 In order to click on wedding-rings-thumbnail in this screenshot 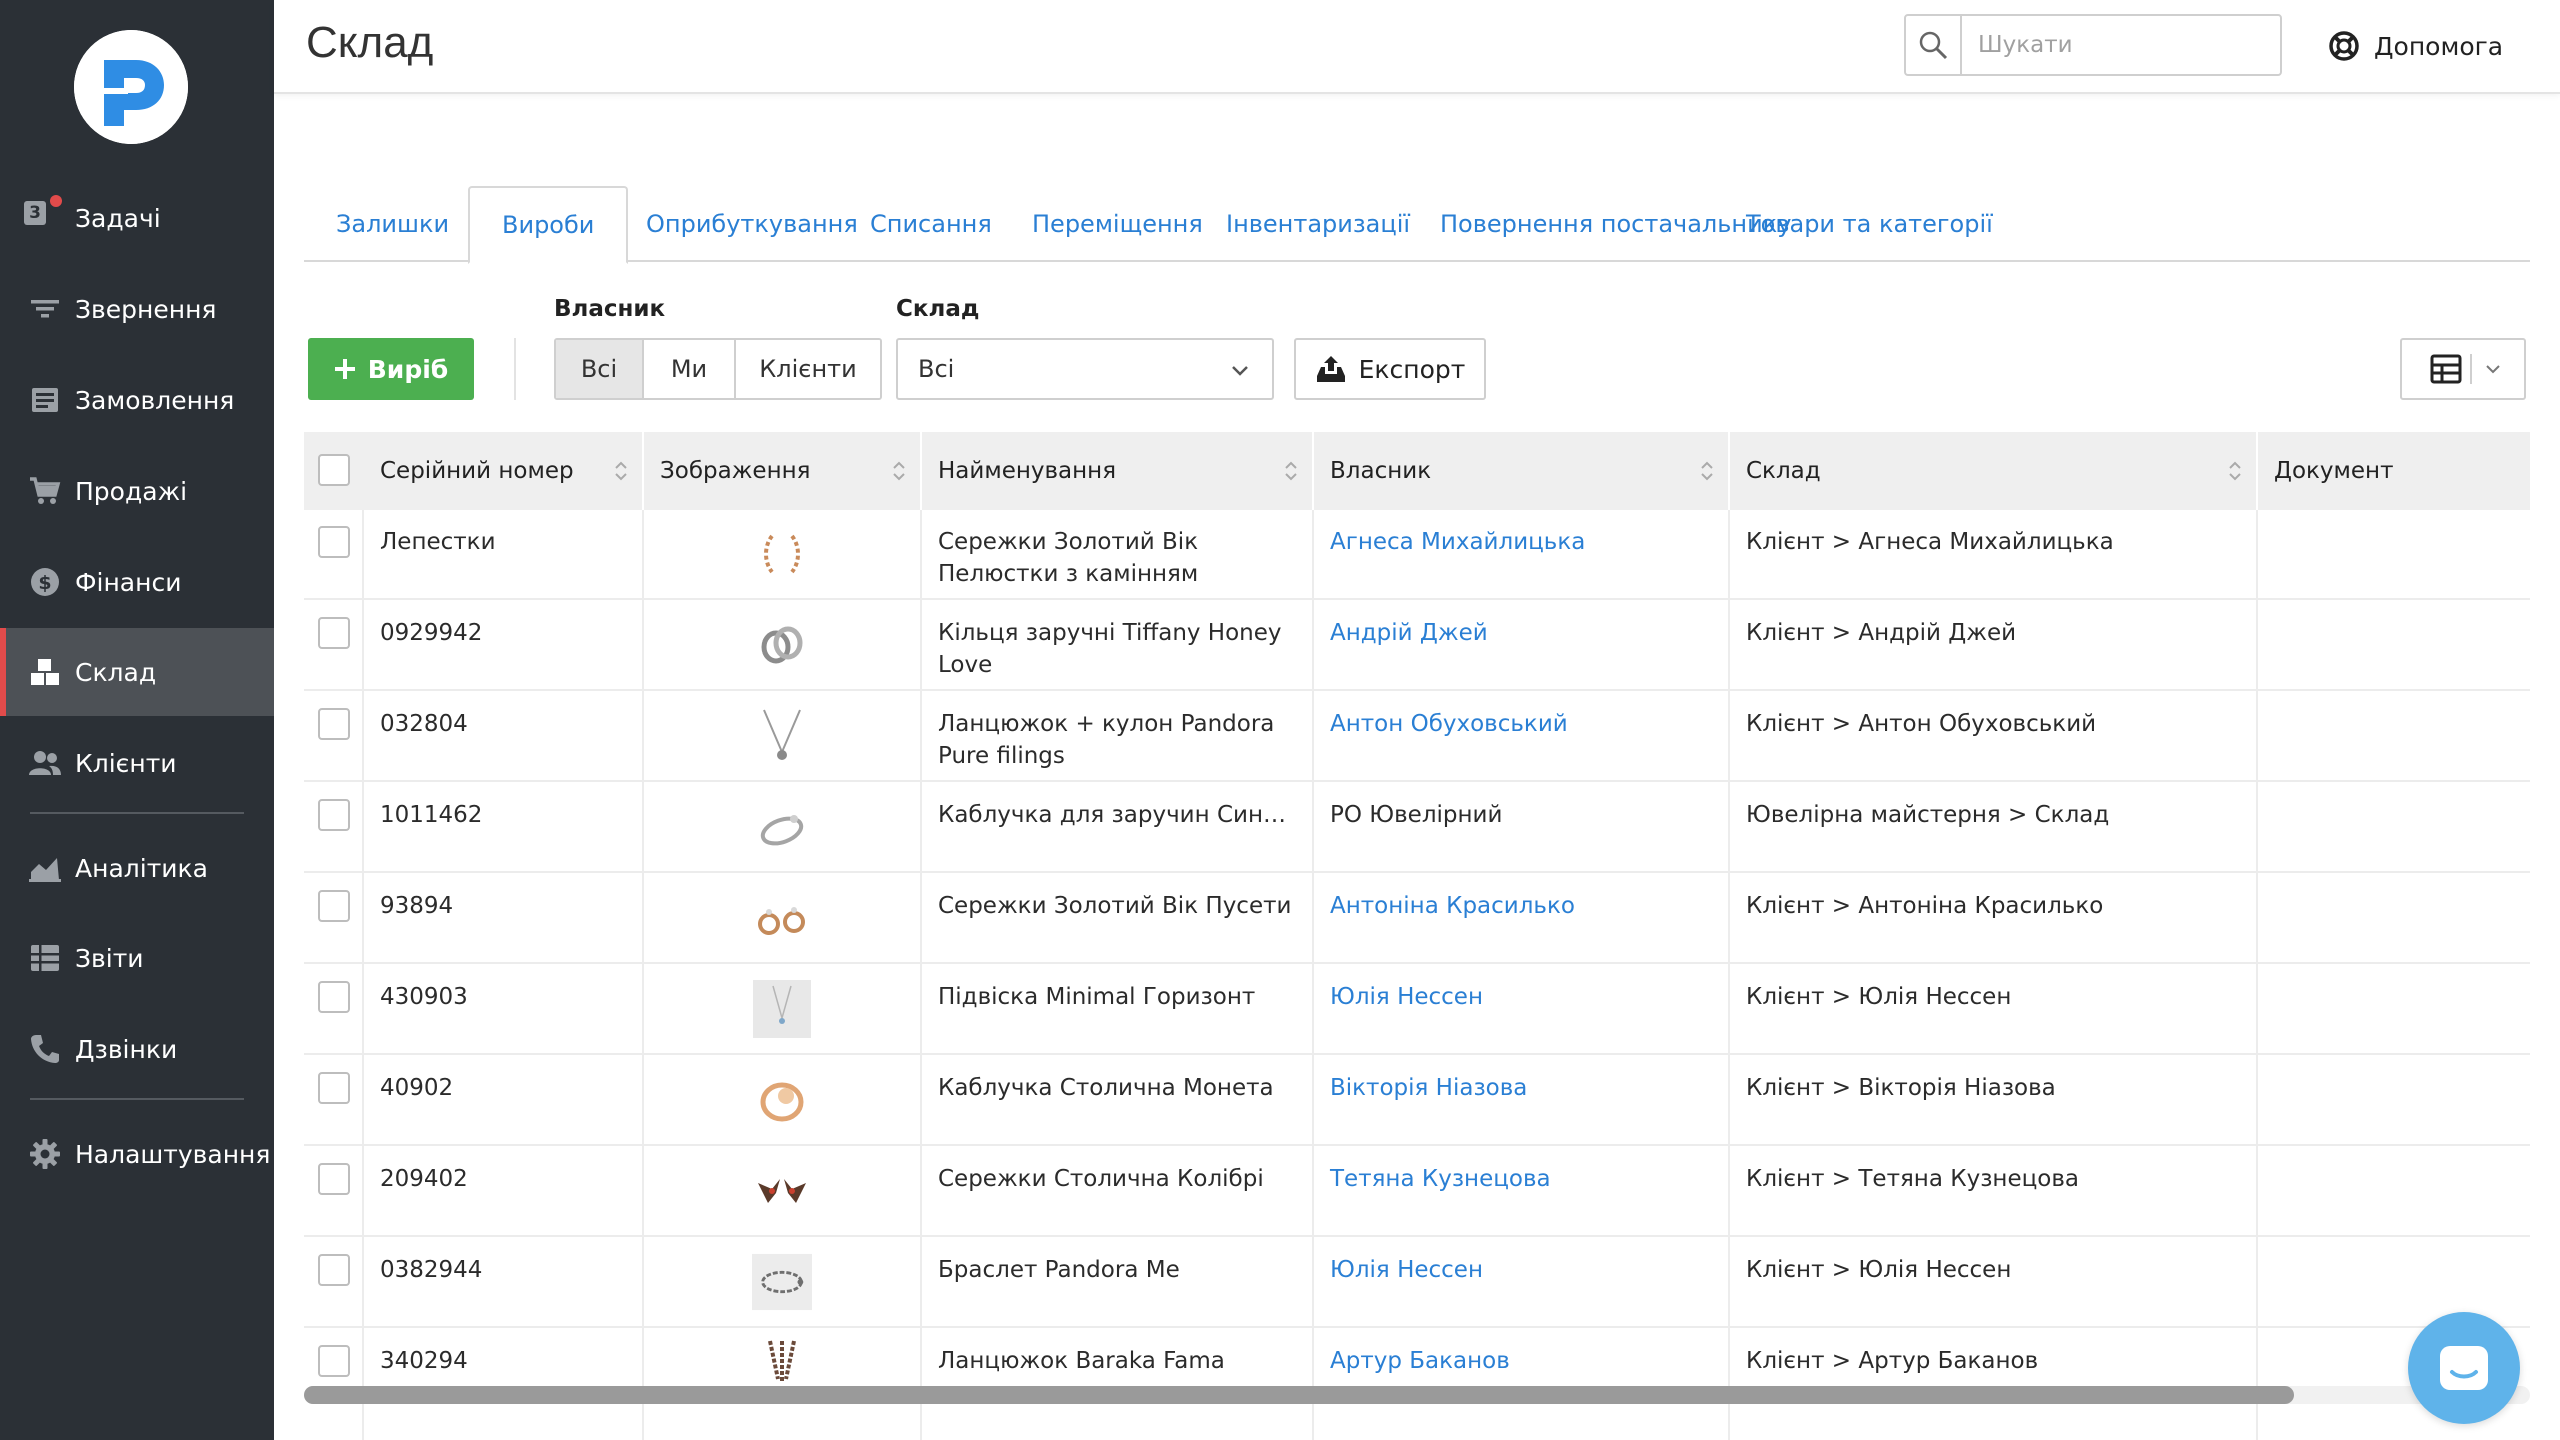, I will do `click(782, 645)`.